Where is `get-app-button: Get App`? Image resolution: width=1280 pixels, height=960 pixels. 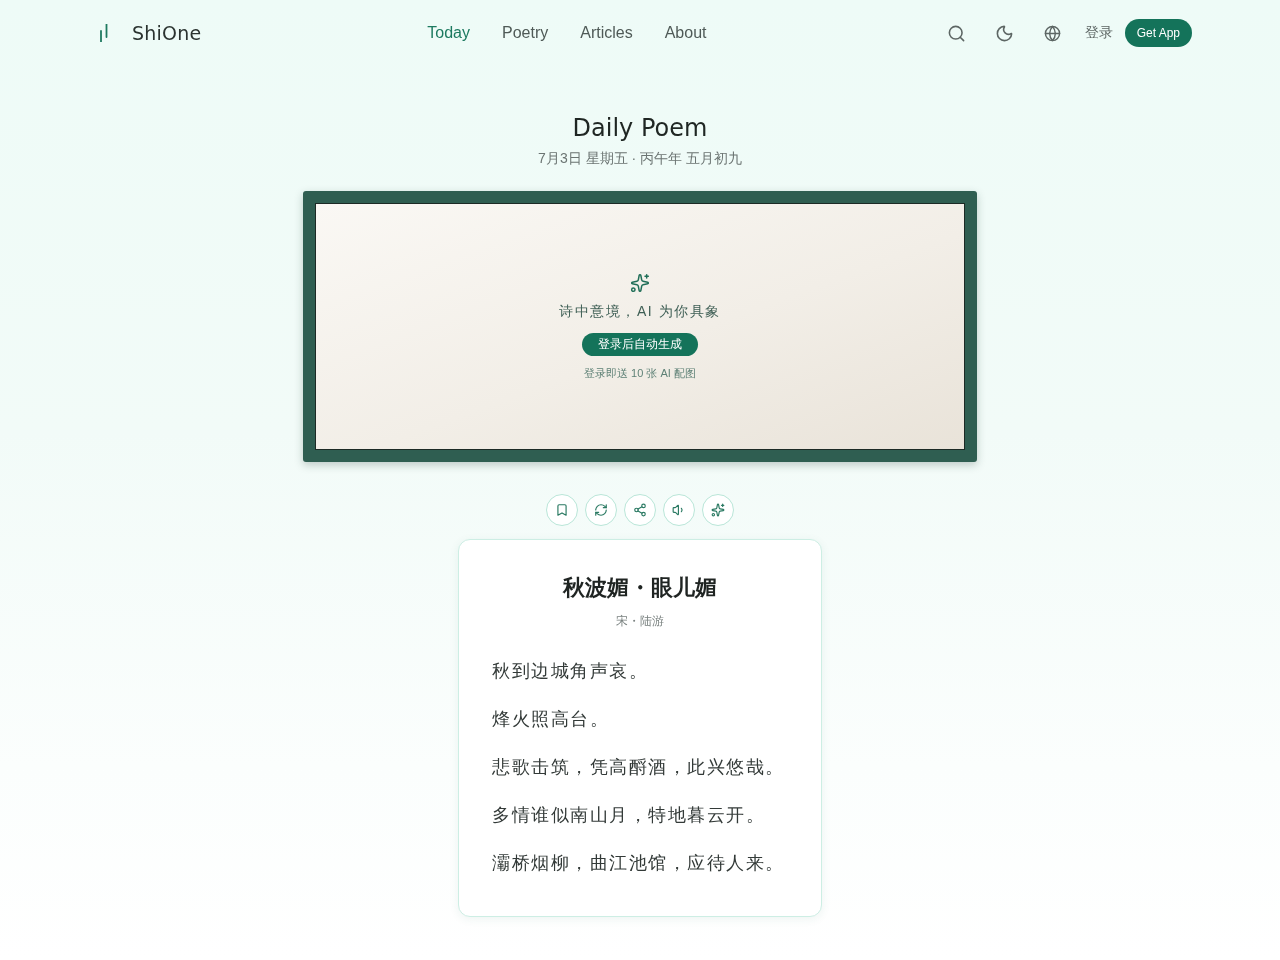 get-app-button: Get App is located at coordinates (1158, 33).